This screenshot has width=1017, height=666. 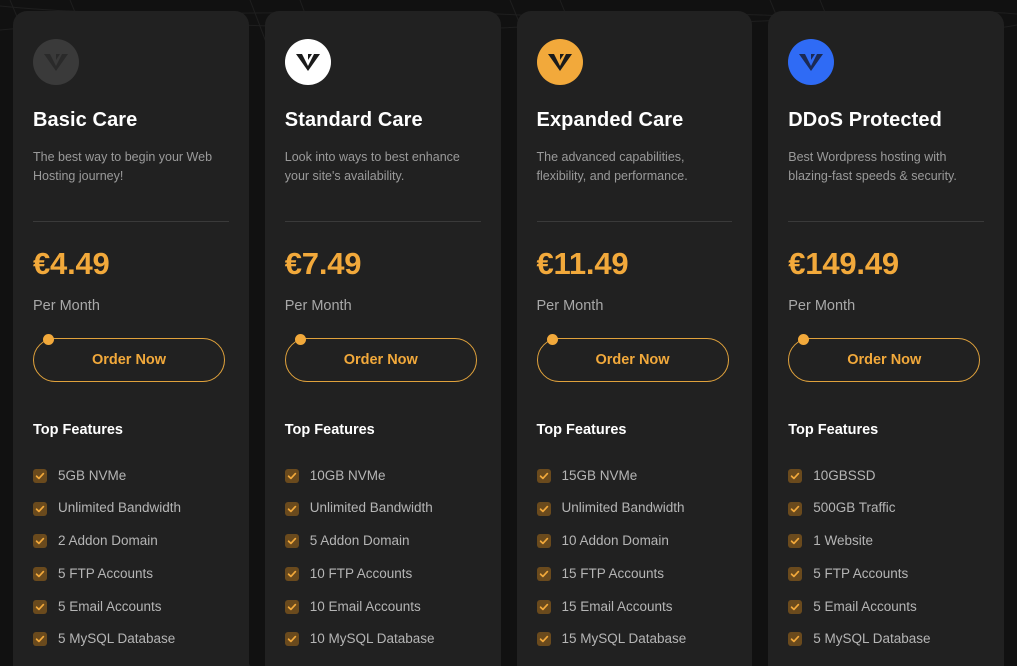 I want to click on feature-label: 5 Email Accounts, so click(x=110, y=606).